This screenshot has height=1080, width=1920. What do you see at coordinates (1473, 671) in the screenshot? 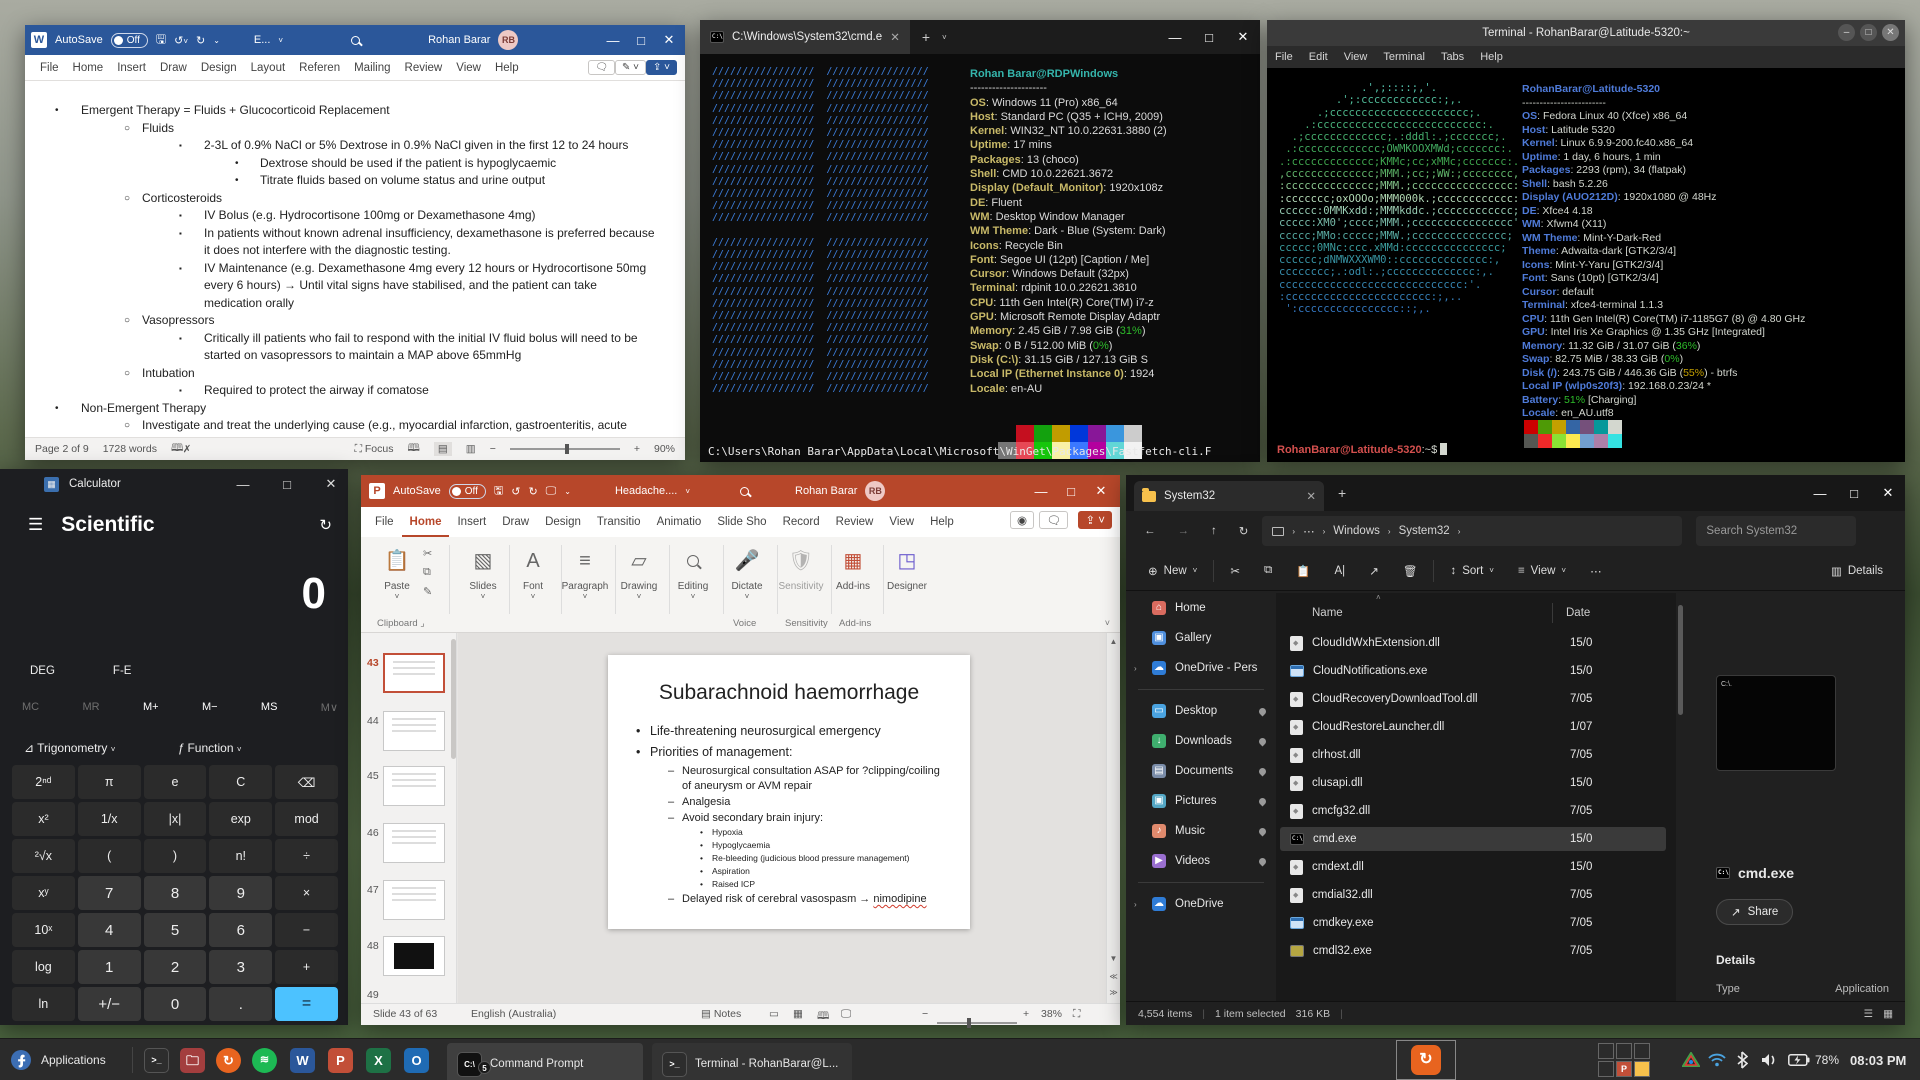
I see `file-row: CloudNotifications.exe 15/0` at bounding box center [1473, 671].